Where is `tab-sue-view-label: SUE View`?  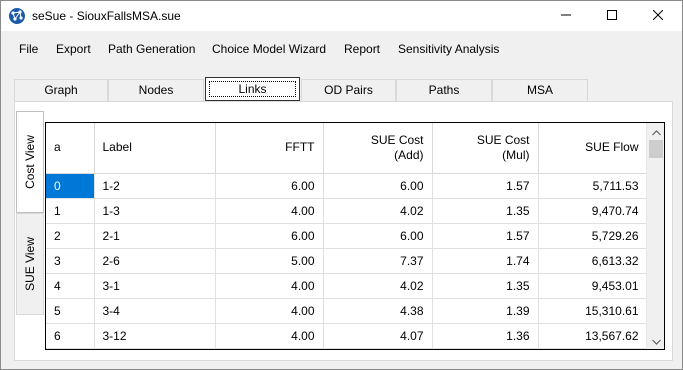 tab-sue-view-label: SUE View is located at coordinates (30, 264).